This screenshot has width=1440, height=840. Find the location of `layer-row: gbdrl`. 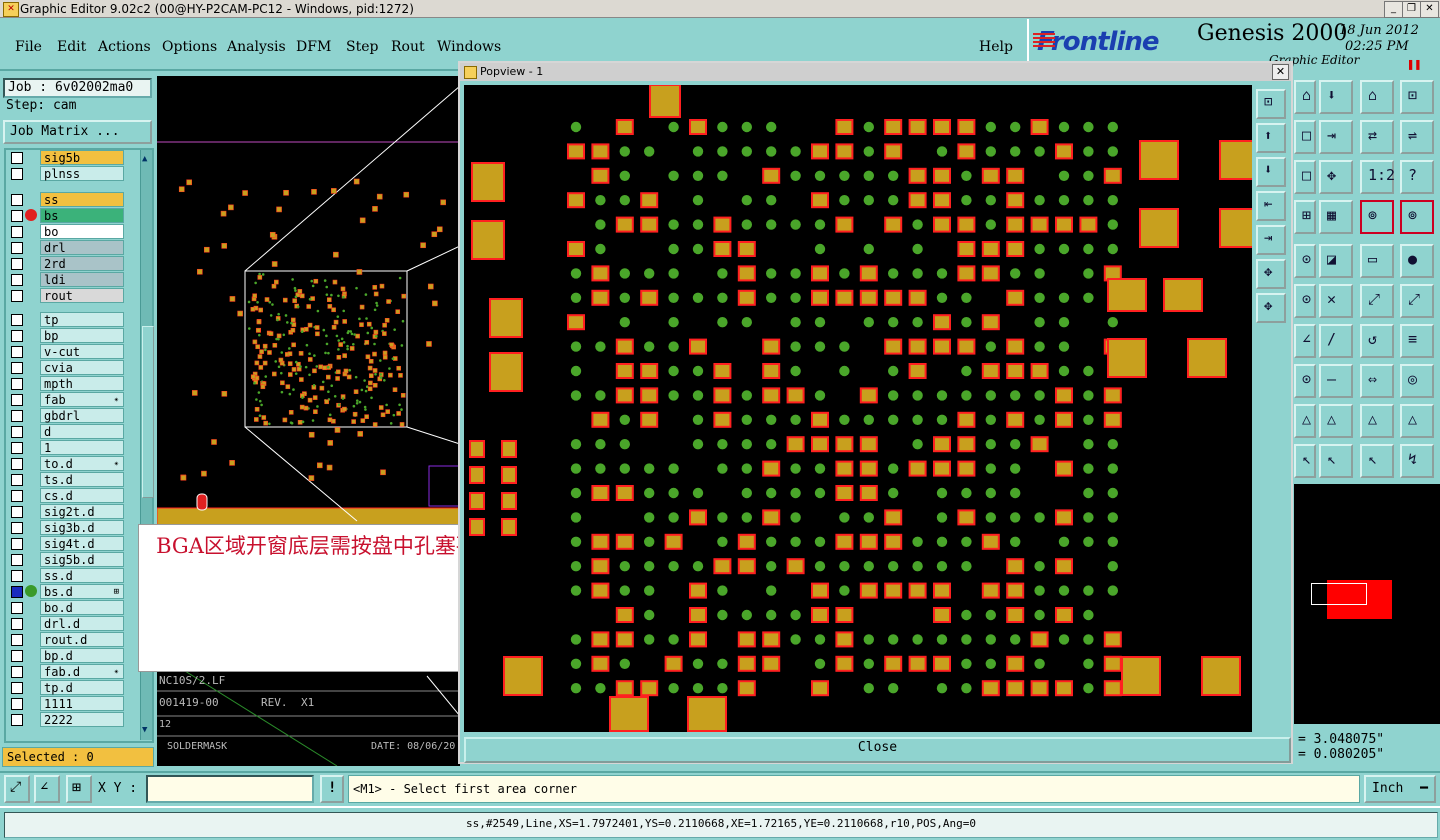

layer-row: gbdrl is located at coordinates (66, 415).